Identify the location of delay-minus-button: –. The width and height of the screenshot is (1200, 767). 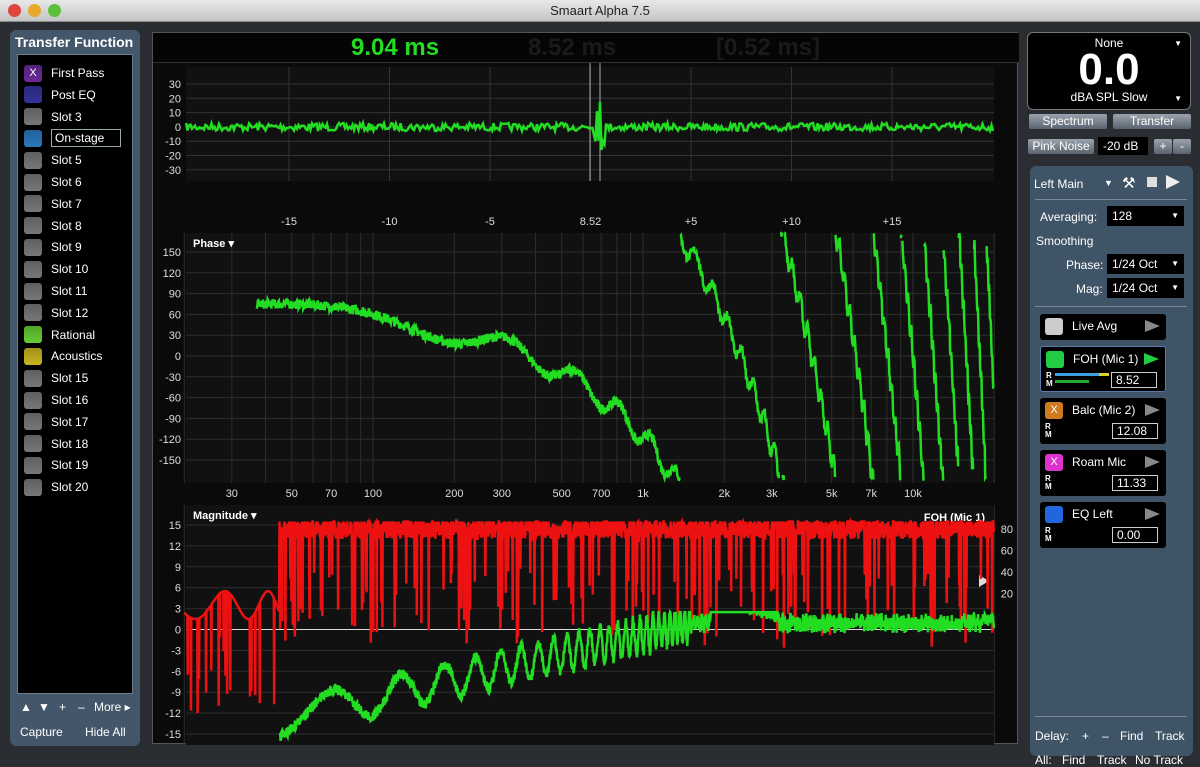
(1105, 736).